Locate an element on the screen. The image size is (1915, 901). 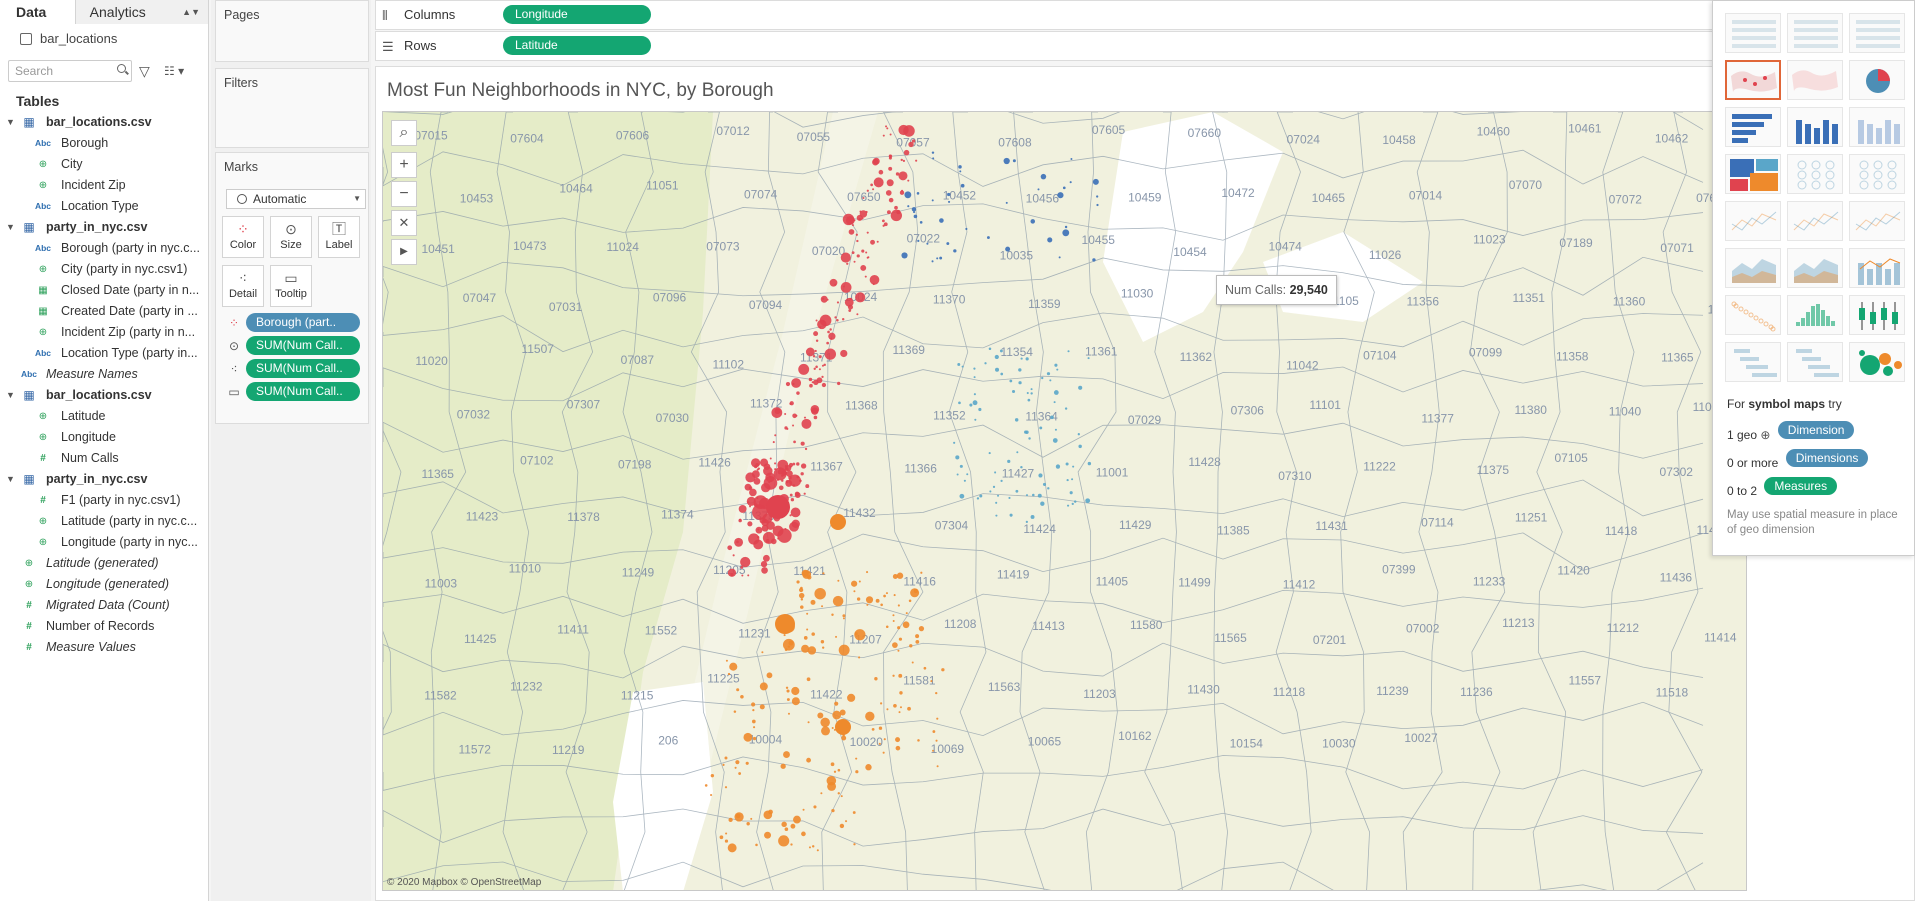
color-button: ⁘ Color is located at coordinates (243, 237).